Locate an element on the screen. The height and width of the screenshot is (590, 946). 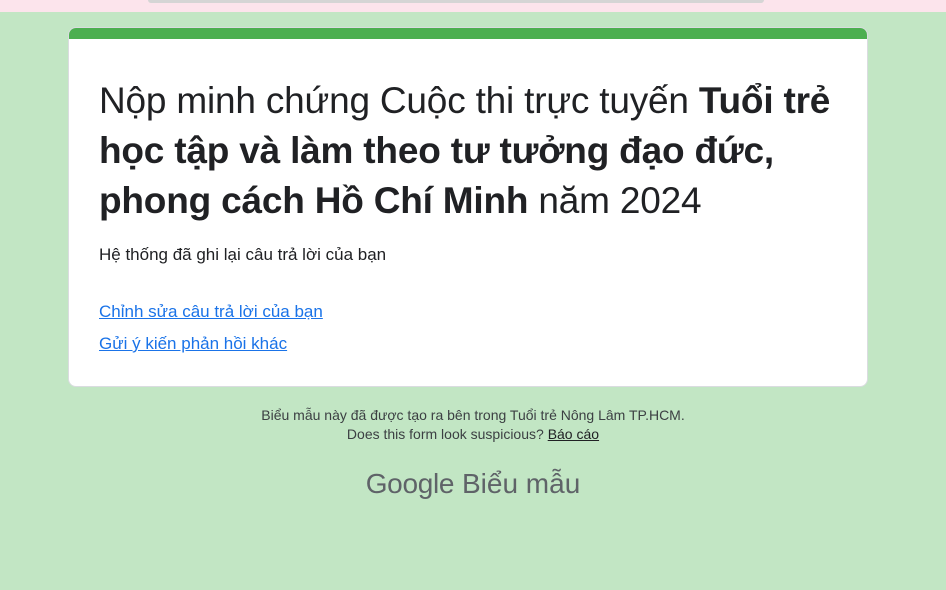
submit-another-response-link: Gửi ý kiến phản hồi khác is located at coordinates (193, 344).